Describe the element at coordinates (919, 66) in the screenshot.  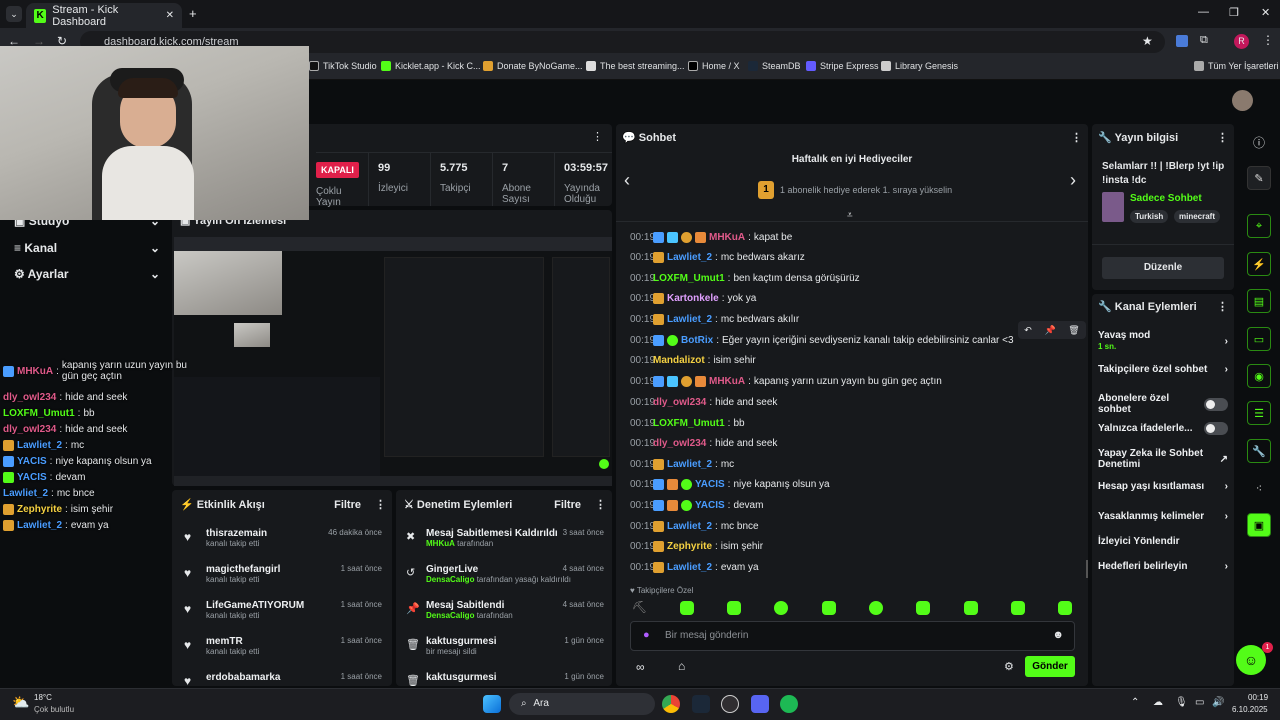
I see `bookmark-item: Library Genesis` at that location.